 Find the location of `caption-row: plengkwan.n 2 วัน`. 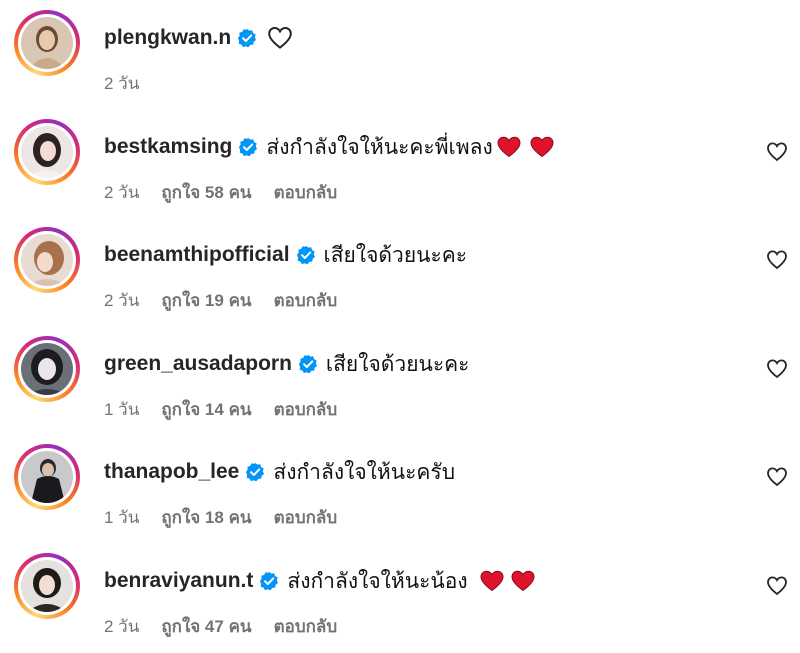

caption-row: plengkwan.n 2 วัน is located at coordinates (404, 60).